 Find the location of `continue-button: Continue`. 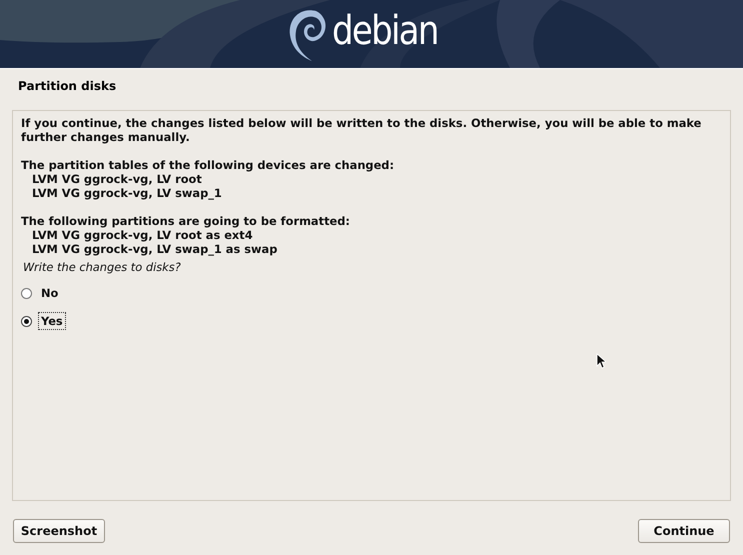

continue-button: Continue is located at coordinates (684, 531).